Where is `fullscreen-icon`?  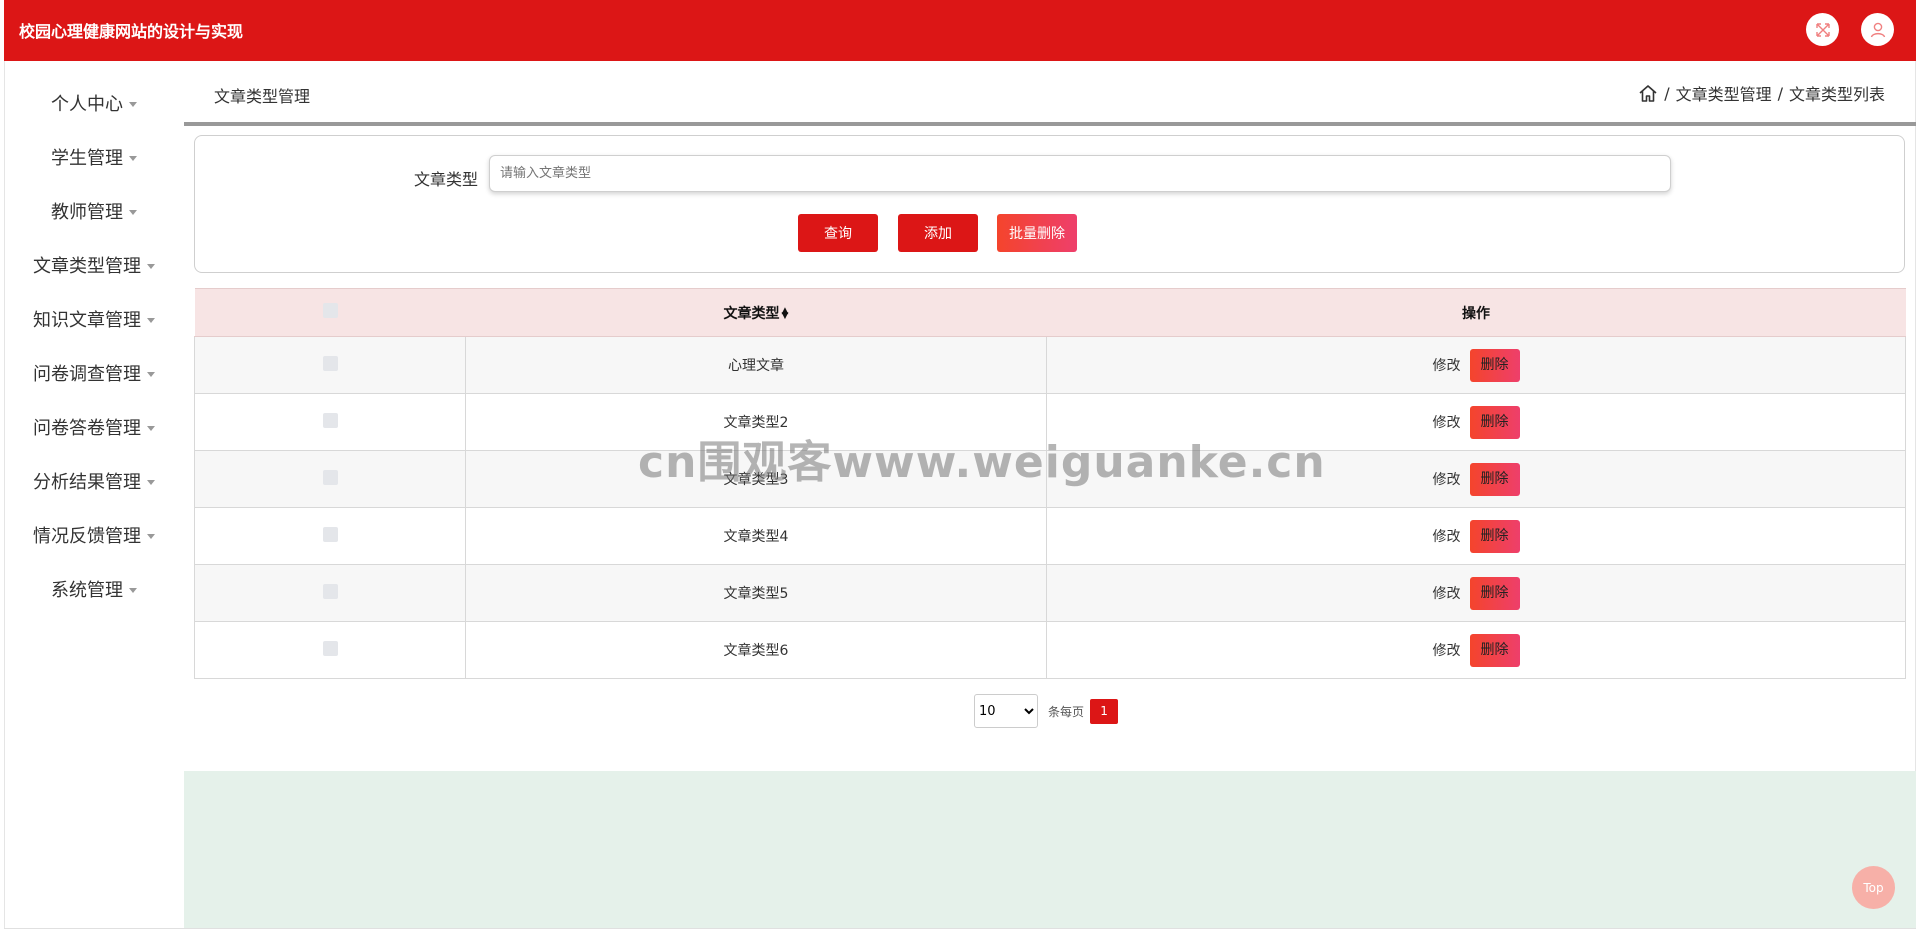
fullscreen-icon is located at coordinates (1822, 29).